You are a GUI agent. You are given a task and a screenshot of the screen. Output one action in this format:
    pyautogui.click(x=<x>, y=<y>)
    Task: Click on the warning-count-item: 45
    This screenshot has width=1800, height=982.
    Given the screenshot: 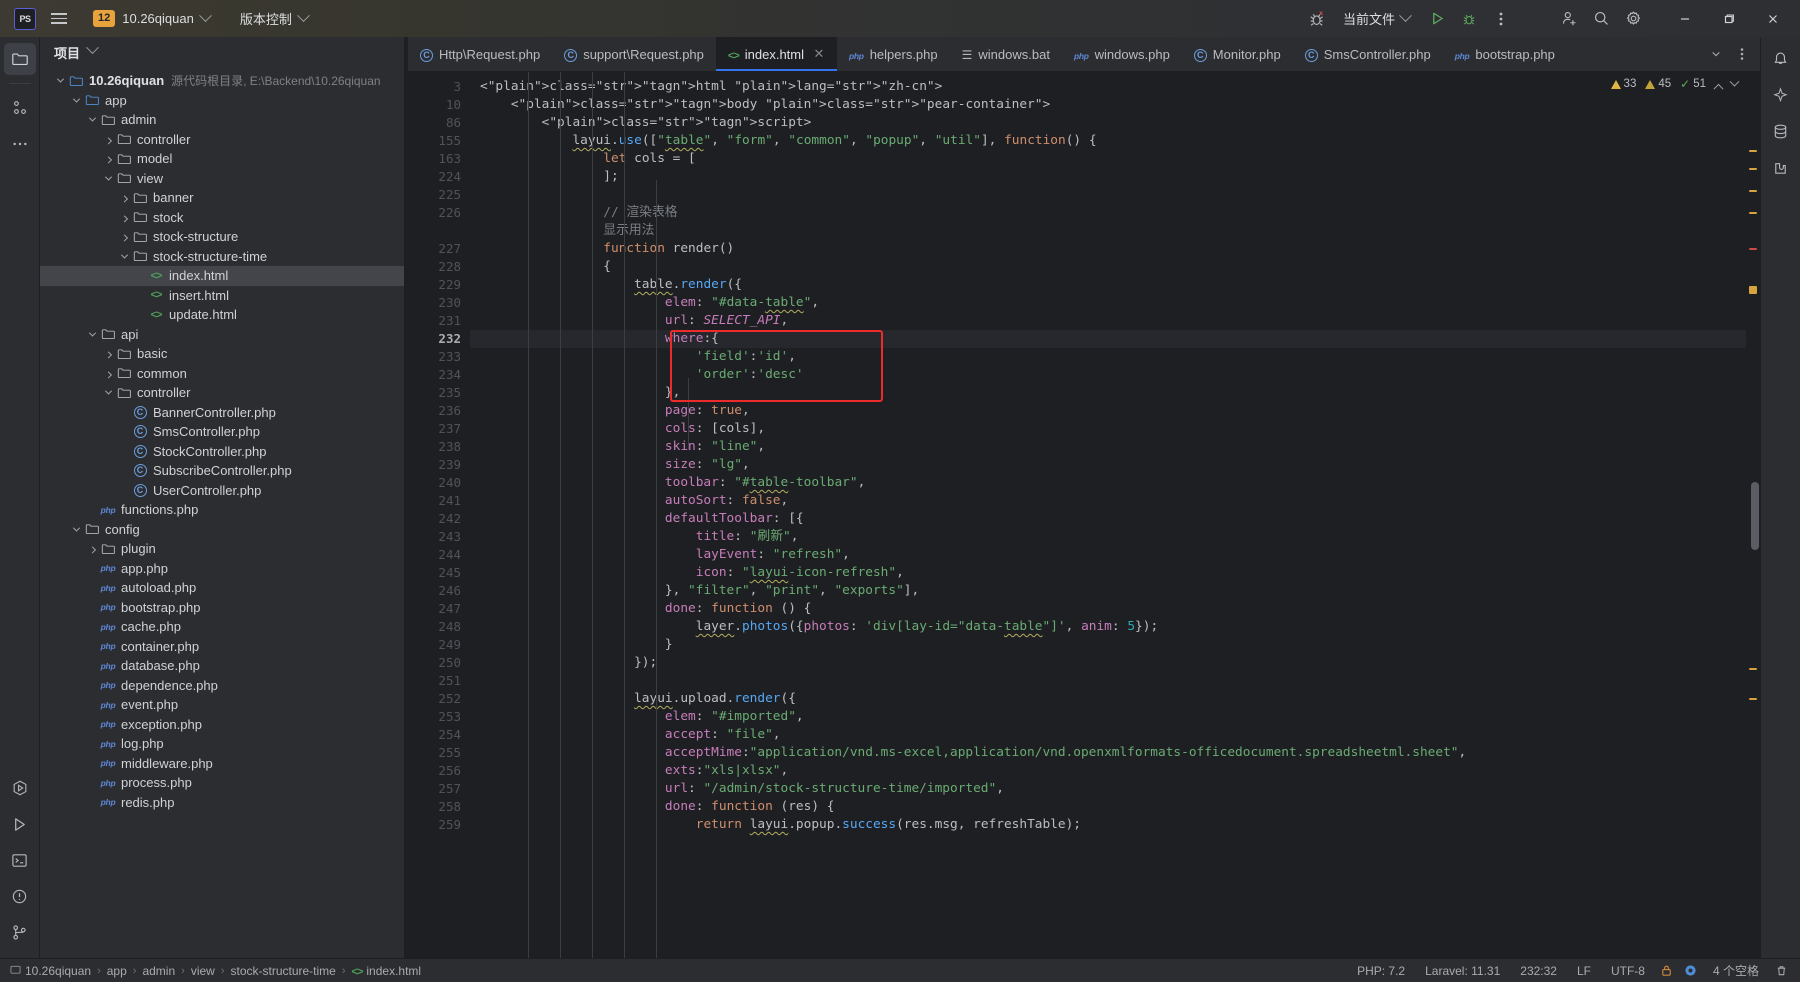 What is the action you would take?
    pyautogui.click(x=1658, y=84)
    